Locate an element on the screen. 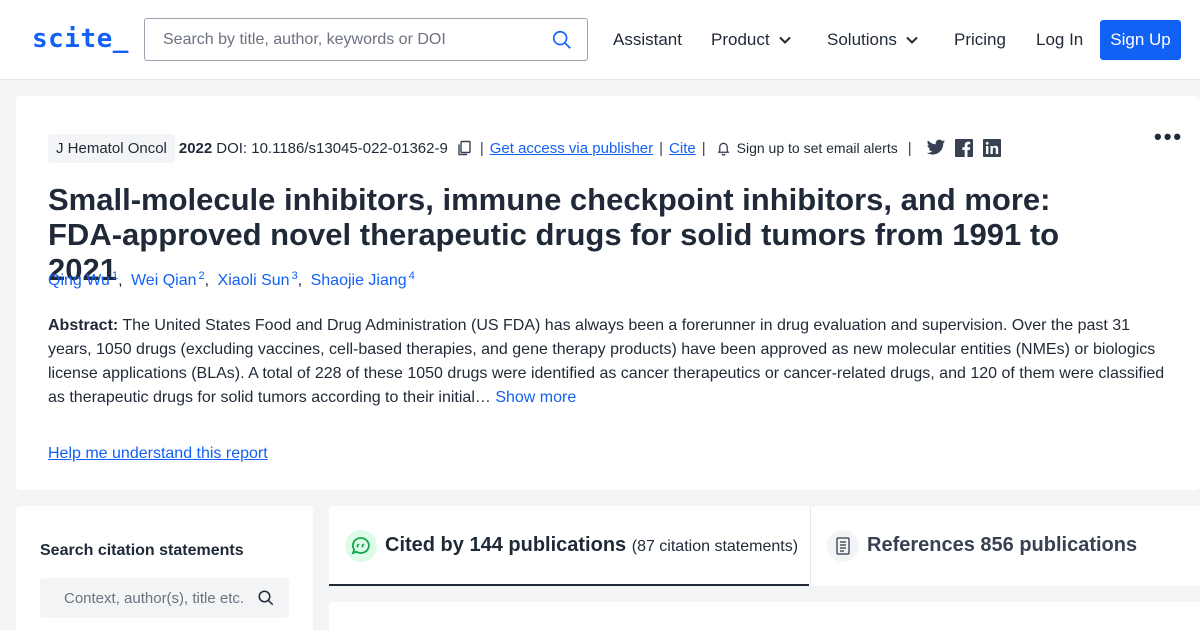 The image size is (1200, 630). nav-pricing-label: Pricing is located at coordinates (980, 39).